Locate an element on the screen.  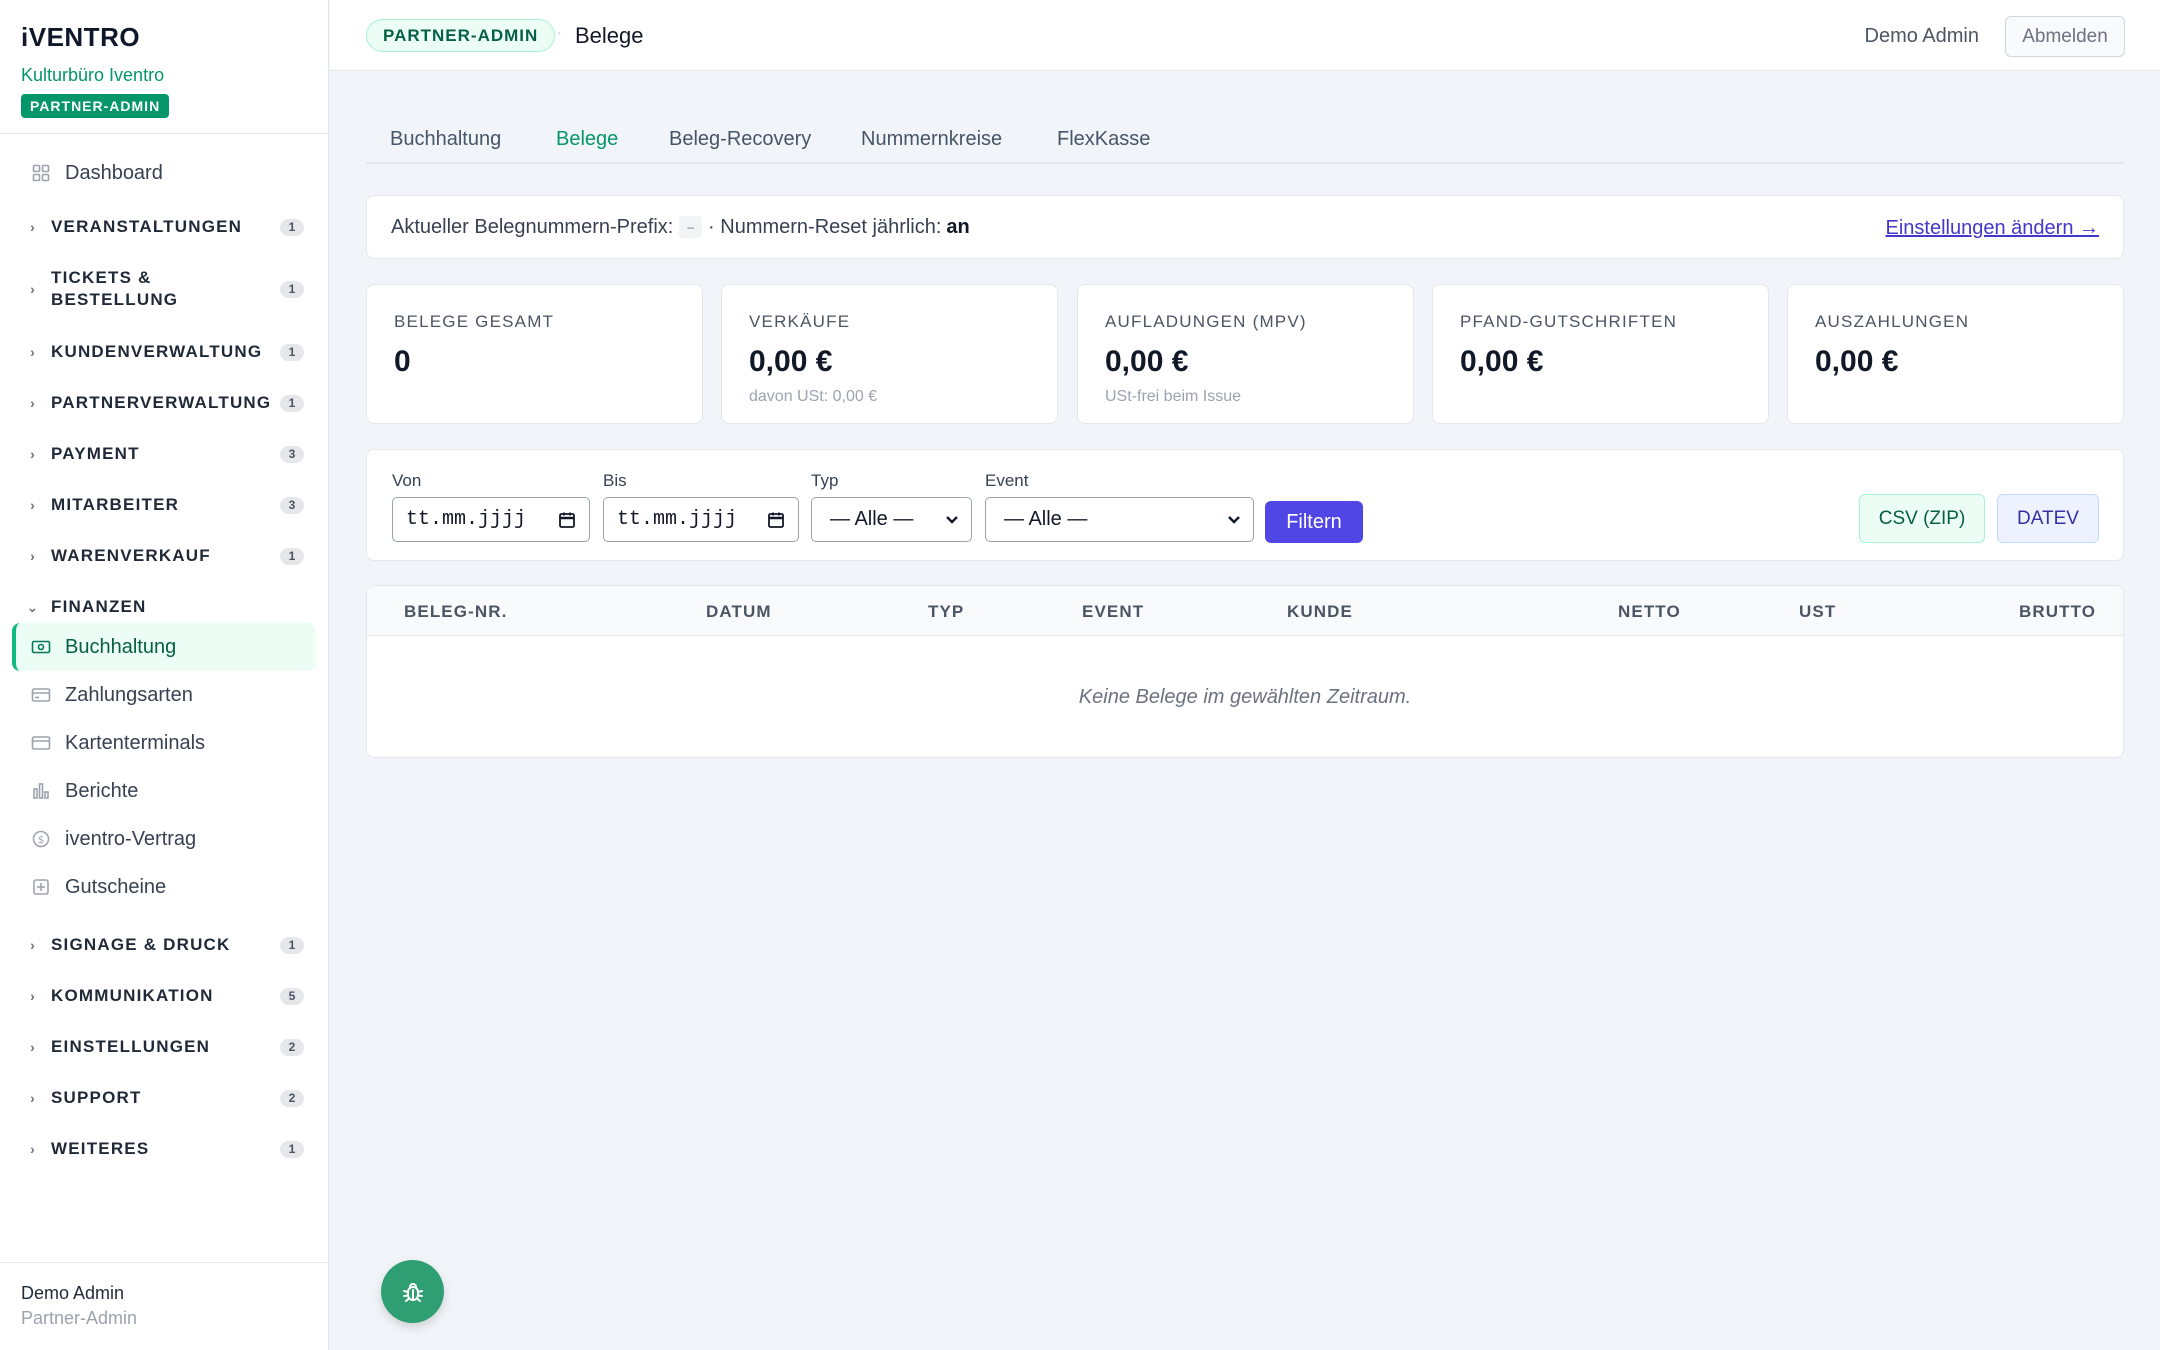
stat-label: BELEGE GESAMT is located at coordinates (474, 321).